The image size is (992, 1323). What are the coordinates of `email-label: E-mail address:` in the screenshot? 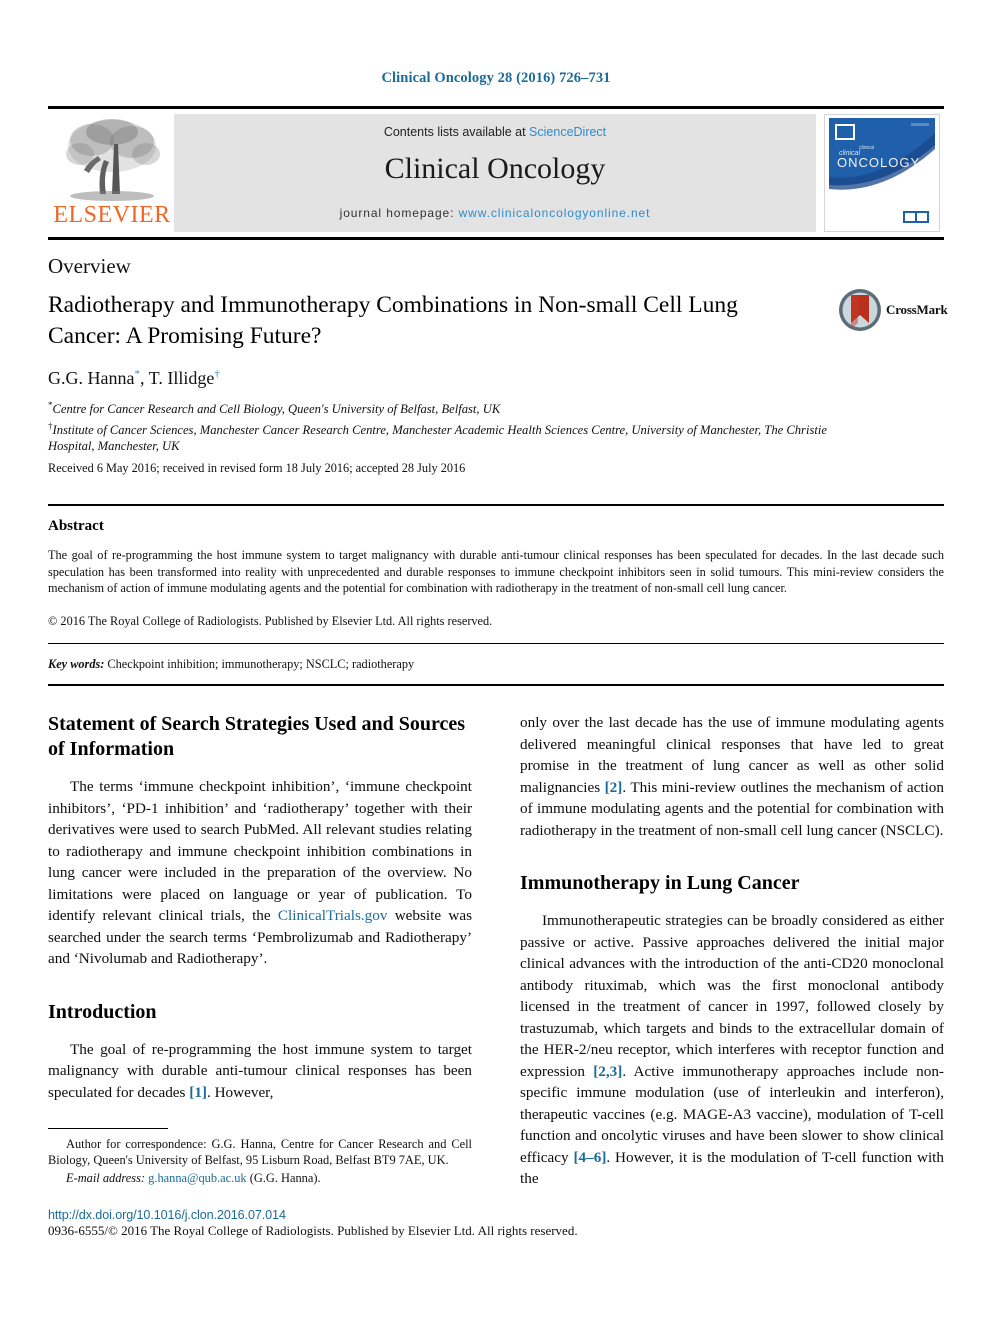 It's located at (106, 1178).